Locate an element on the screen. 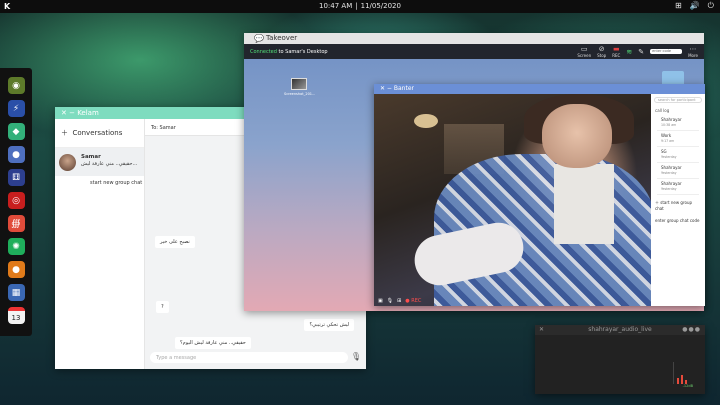 This screenshot has height=405, width=720. takeover-code-input: enter code is located at coordinates (666, 51).